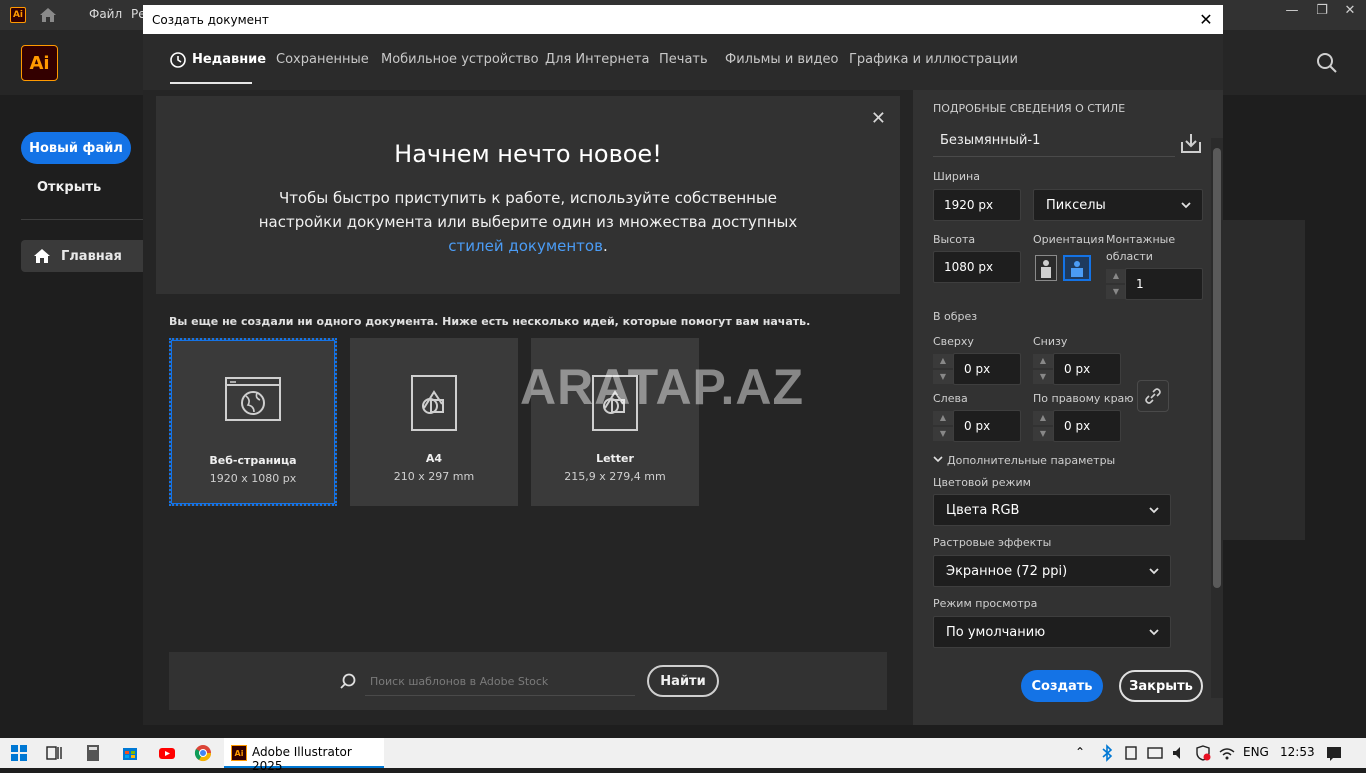 The image size is (1366, 773). What do you see at coordinates (322, 59) in the screenshot?
I see `tab-saved: Сохраненные` at bounding box center [322, 59].